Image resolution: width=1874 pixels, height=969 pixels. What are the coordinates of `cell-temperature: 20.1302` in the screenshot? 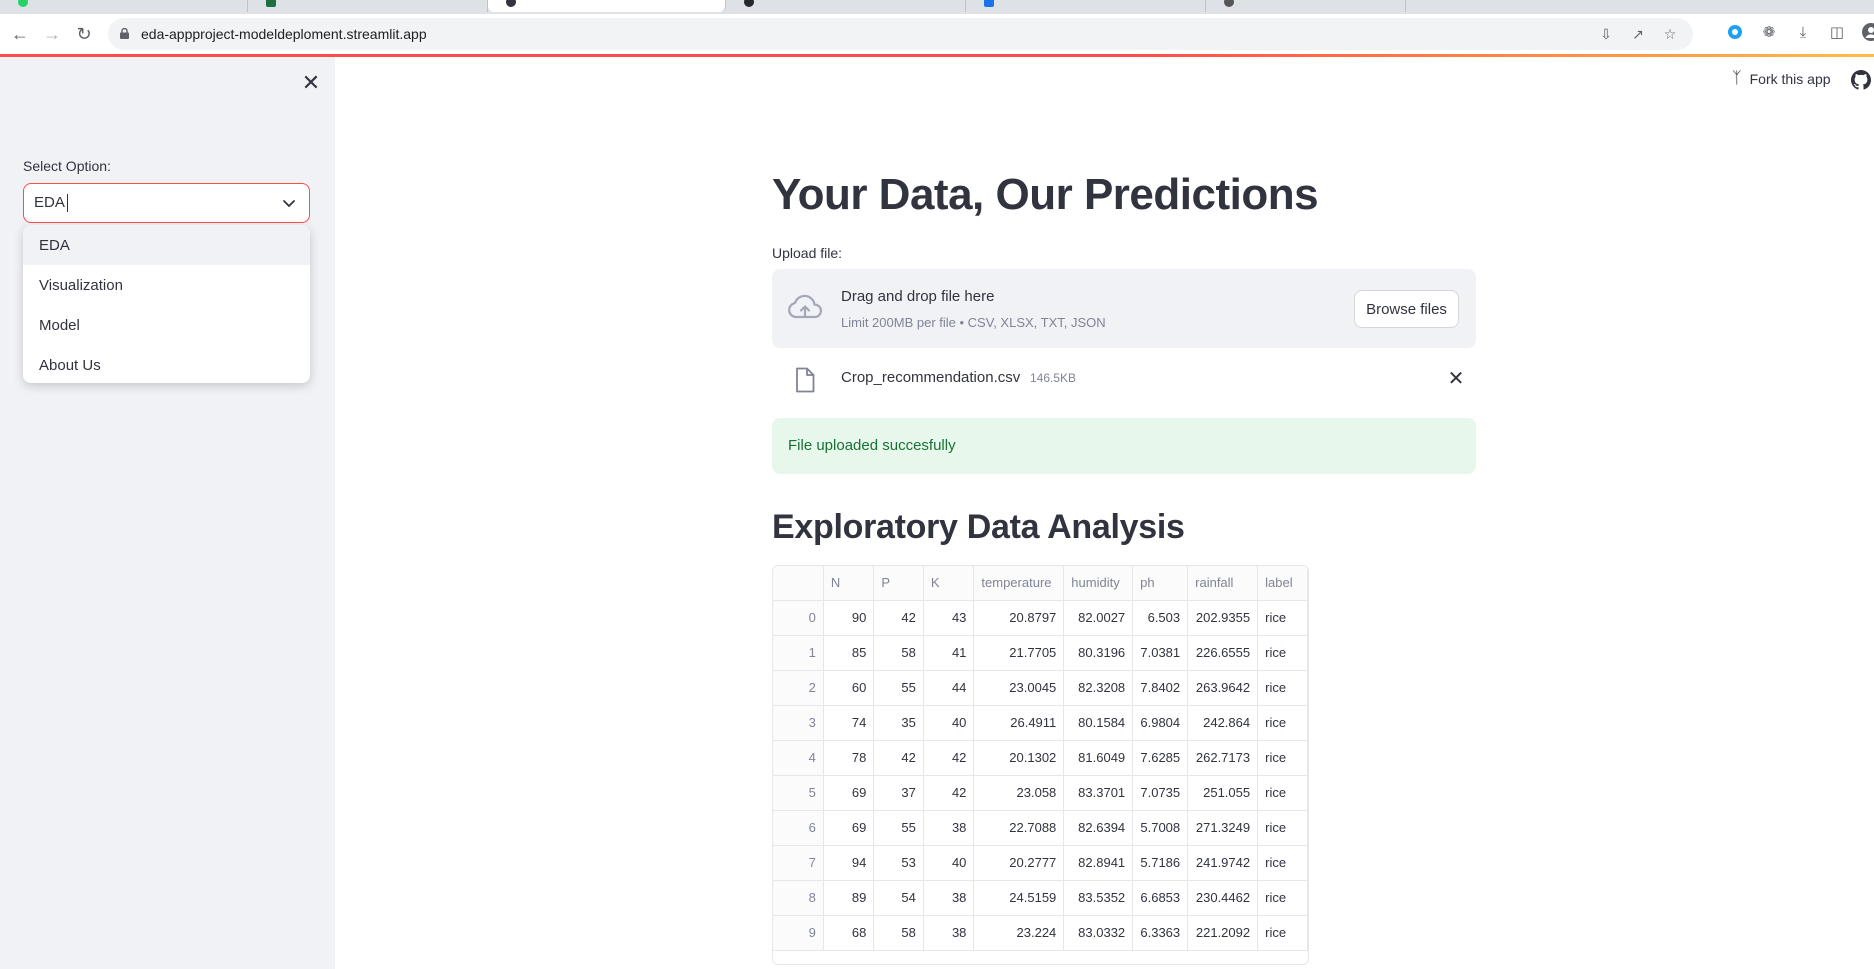 It's located at (1019, 758).